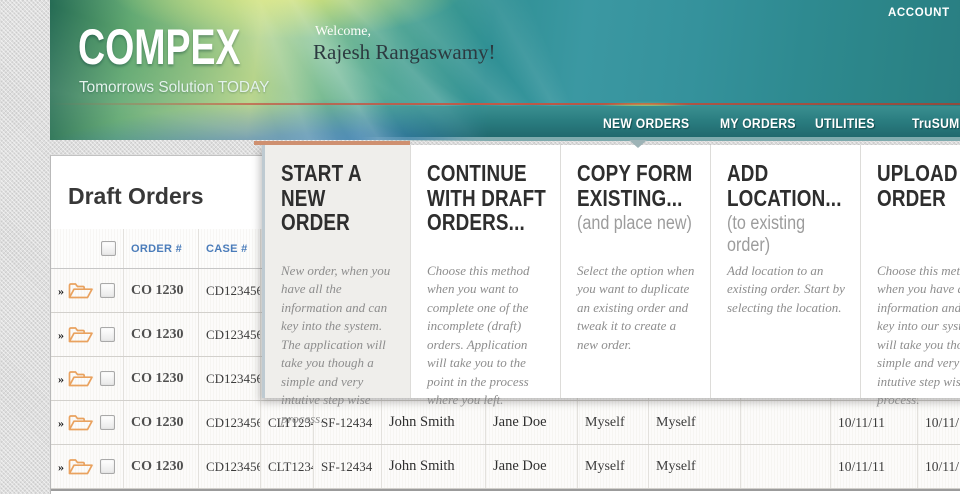 The width and height of the screenshot is (960, 494). I want to click on cell-date-2: 10/11/11, so click(942, 466).